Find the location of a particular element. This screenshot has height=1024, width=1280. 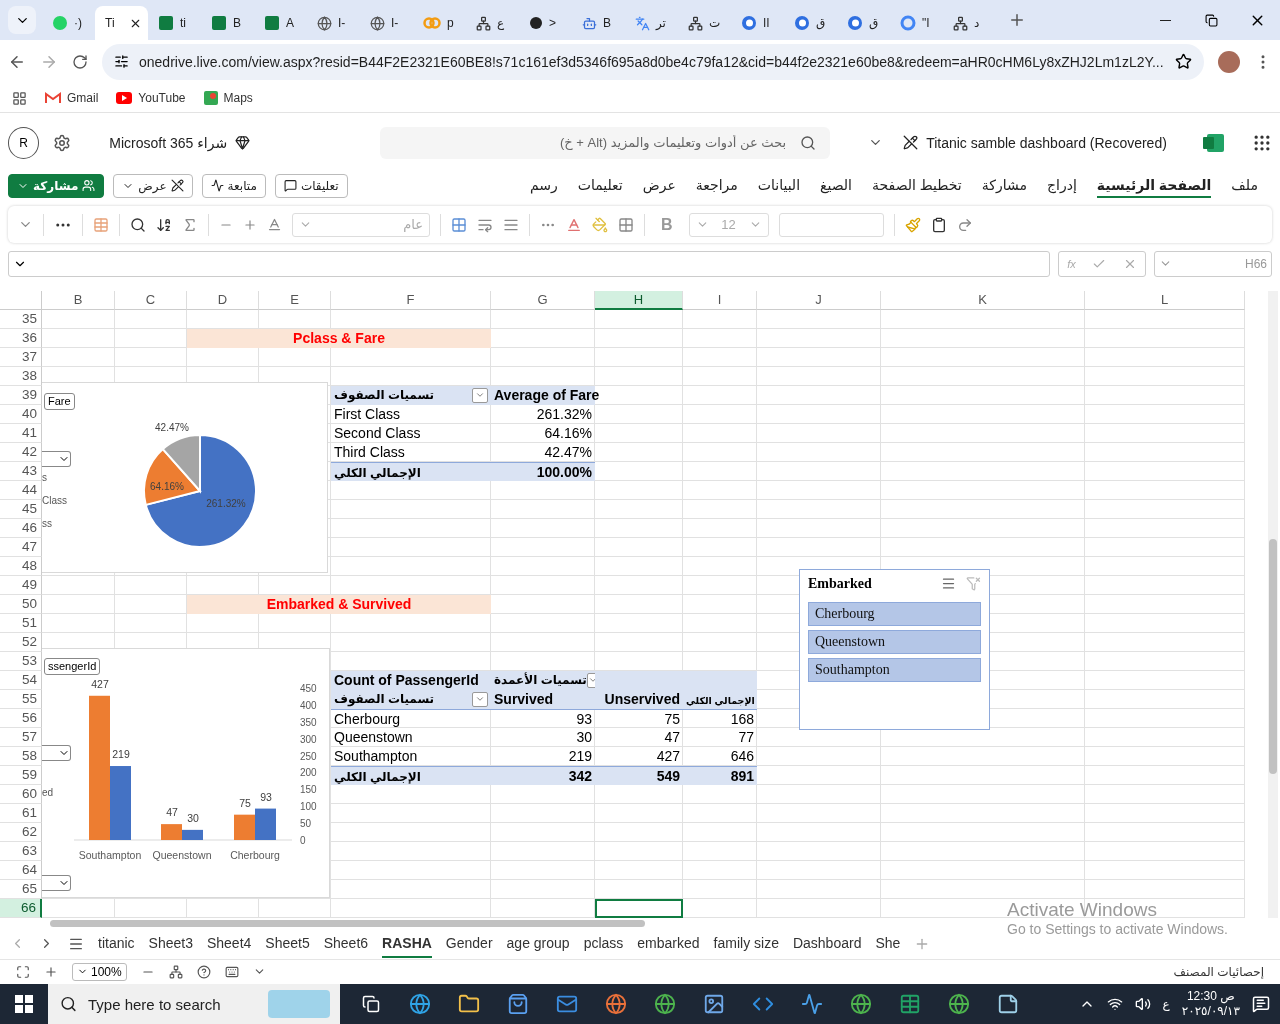

network-icon is located at coordinates (1114, 1004).